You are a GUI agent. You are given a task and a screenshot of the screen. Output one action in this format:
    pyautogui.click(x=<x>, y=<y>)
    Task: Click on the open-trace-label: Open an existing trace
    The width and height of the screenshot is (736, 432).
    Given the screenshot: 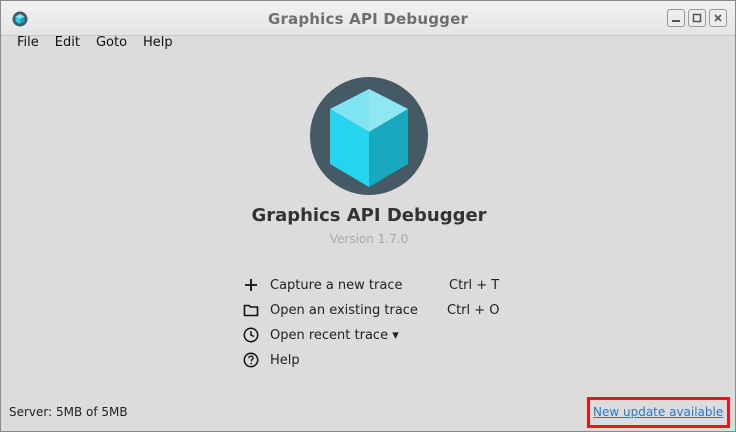 What is the action you would take?
    pyautogui.click(x=344, y=310)
    